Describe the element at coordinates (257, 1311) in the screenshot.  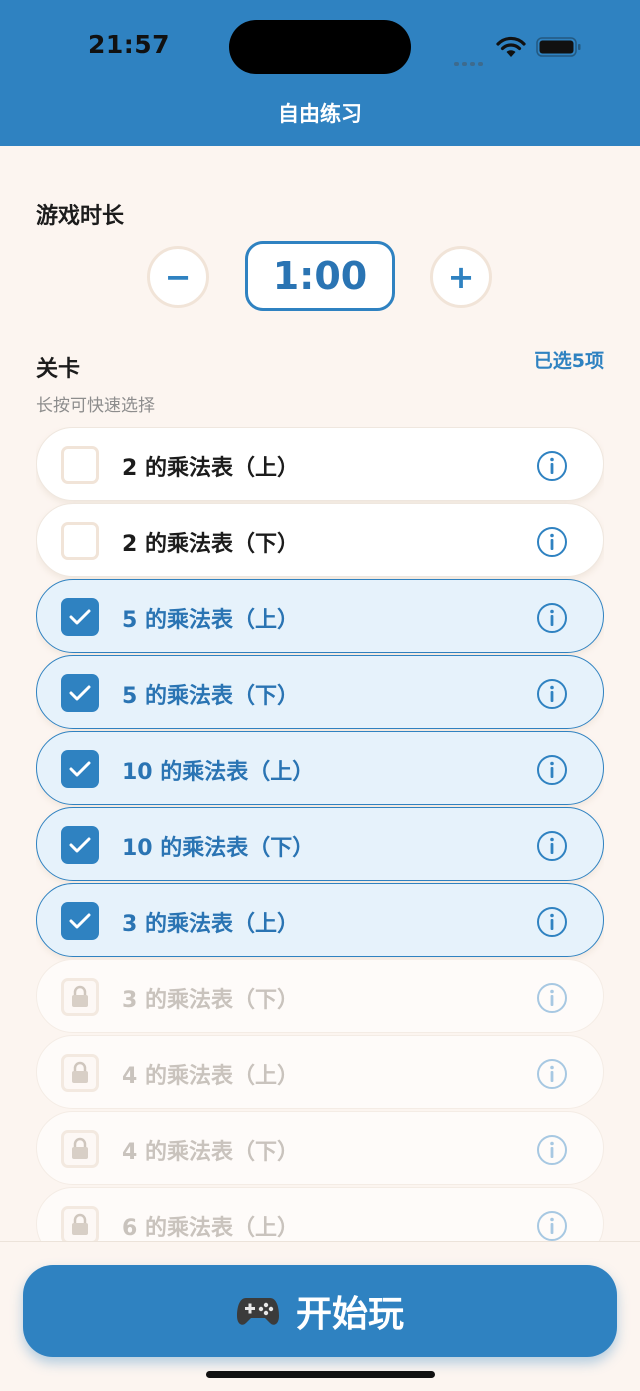
I see `gamepad-icon` at that location.